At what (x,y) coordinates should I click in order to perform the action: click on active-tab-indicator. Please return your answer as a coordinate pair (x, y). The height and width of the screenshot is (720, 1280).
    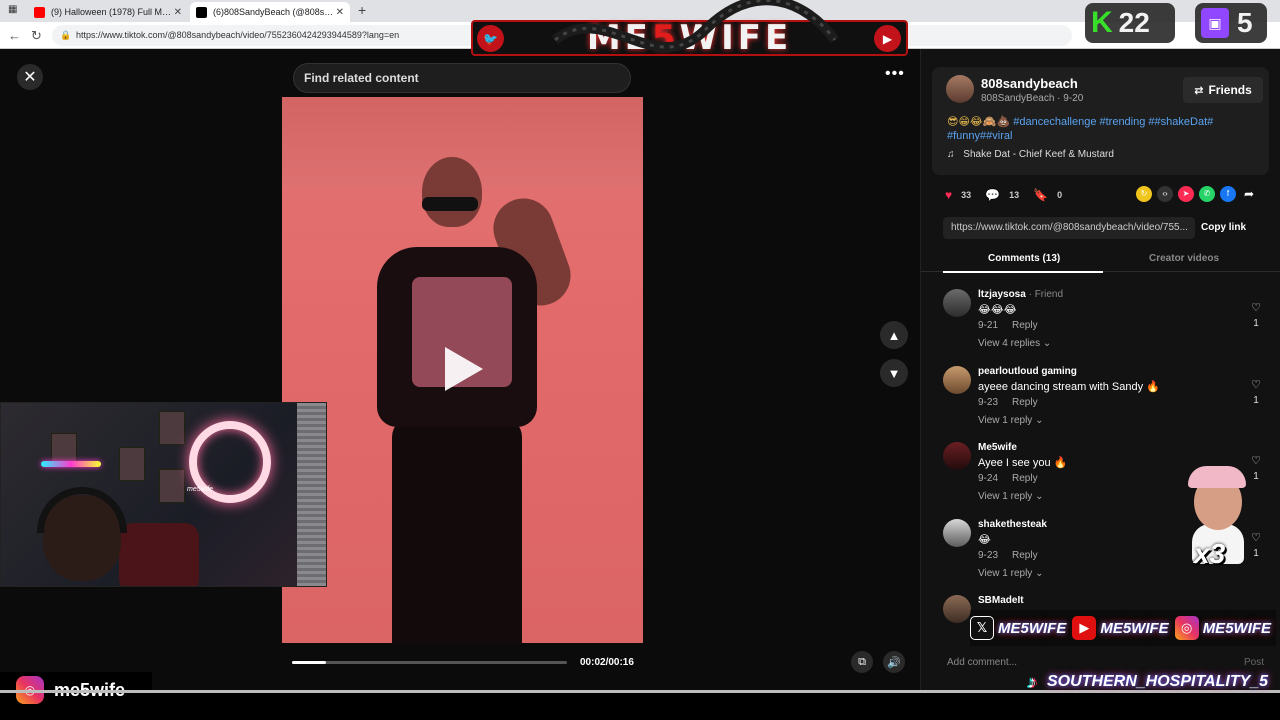
    Looking at the image, I should click on (1023, 272).